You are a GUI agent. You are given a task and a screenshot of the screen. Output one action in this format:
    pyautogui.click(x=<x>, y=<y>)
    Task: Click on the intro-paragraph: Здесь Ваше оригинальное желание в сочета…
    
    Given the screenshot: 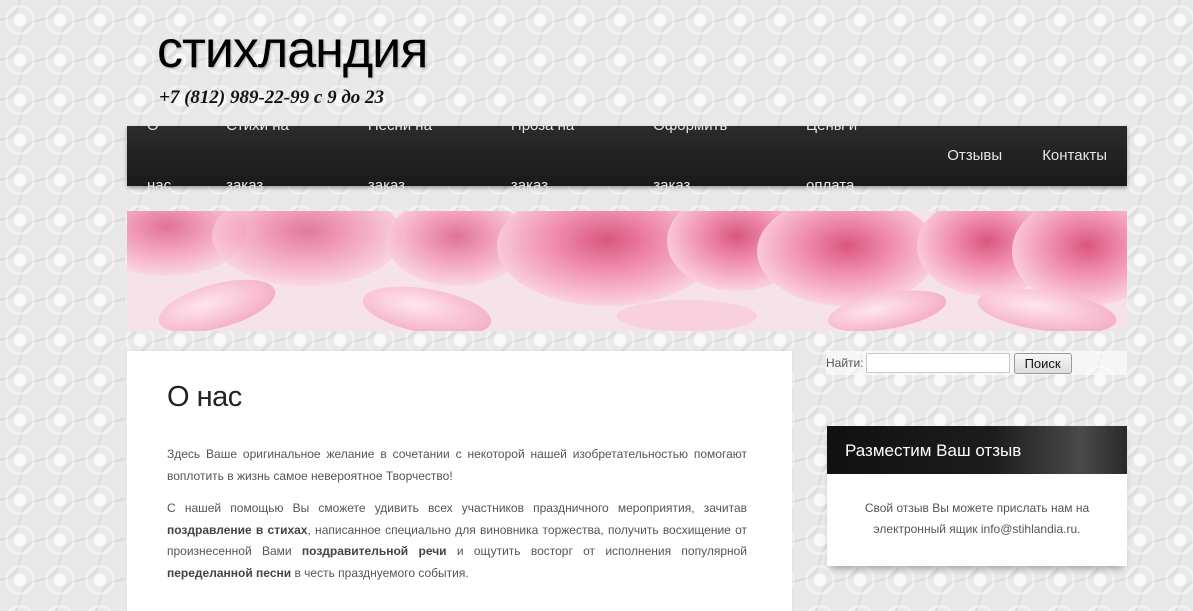 What is the action you would take?
    pyautogui.click(x=457, y=465)
    